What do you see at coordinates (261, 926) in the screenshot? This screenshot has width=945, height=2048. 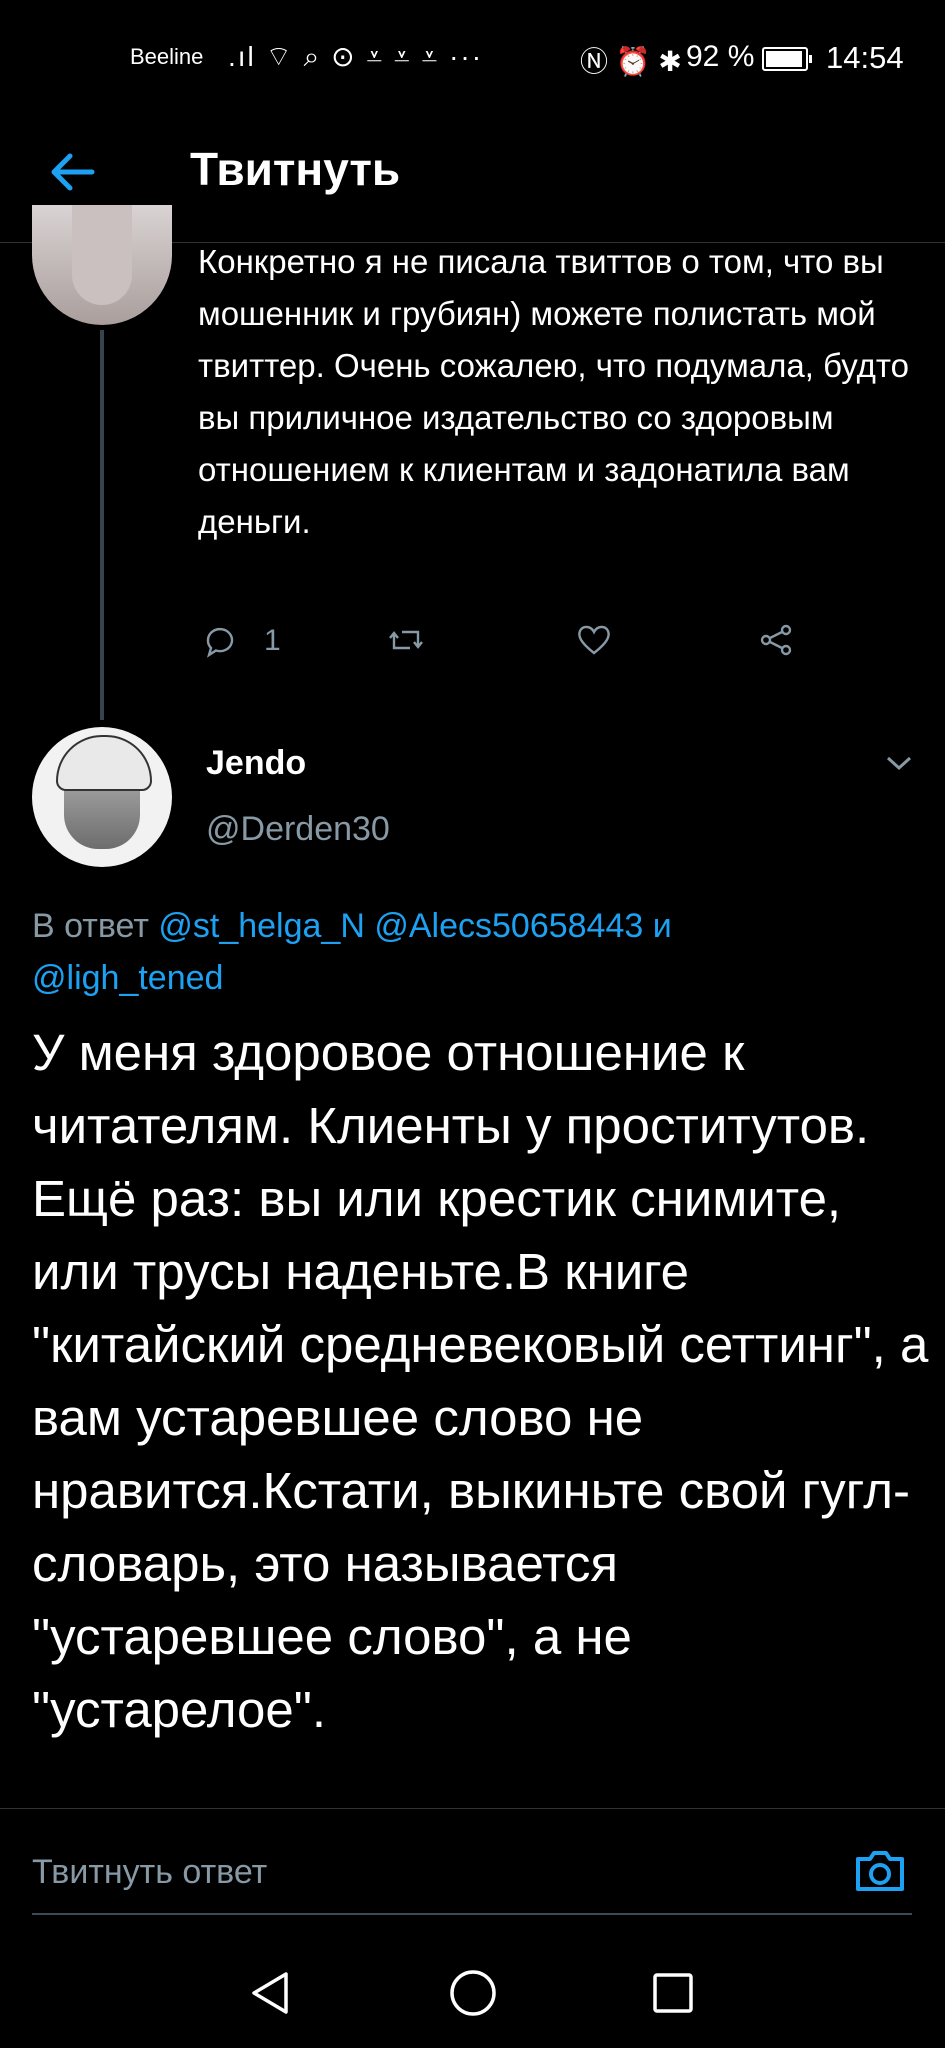 I see `mention-link: @st_helga_N` at bounding box center [261, 926].